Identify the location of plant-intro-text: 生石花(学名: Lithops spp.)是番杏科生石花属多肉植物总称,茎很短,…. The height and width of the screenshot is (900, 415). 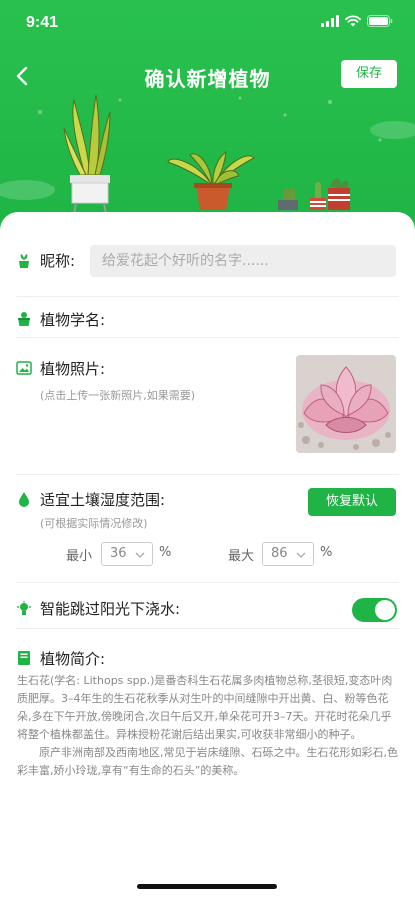
(208, 726).